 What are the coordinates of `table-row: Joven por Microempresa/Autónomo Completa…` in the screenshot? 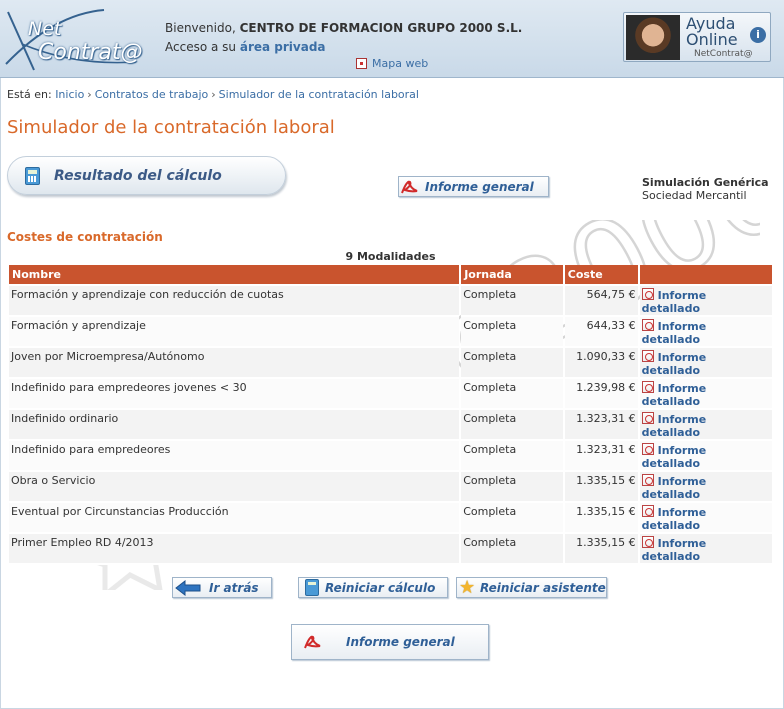 It's located at (390, 363).